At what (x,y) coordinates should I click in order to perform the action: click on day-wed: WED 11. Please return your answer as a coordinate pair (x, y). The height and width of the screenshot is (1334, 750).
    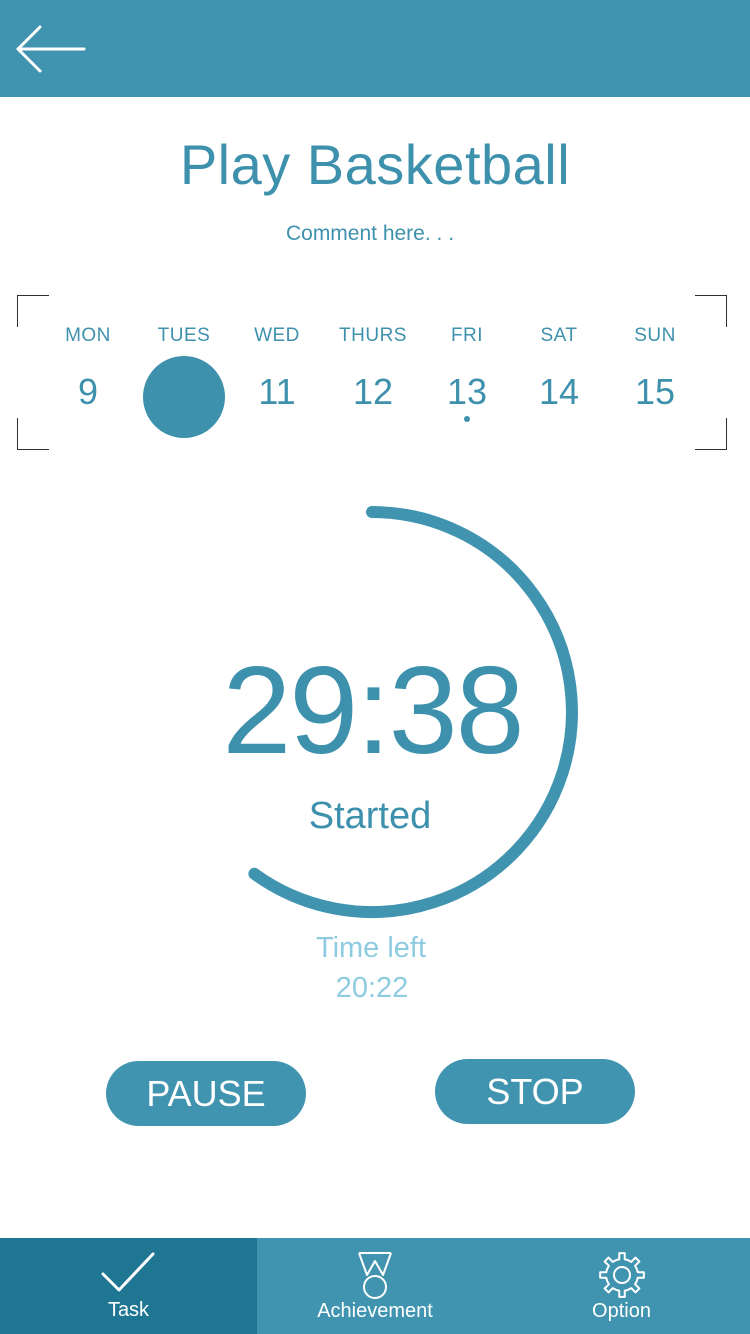
    Looking at the image, I should click on (277, 372).